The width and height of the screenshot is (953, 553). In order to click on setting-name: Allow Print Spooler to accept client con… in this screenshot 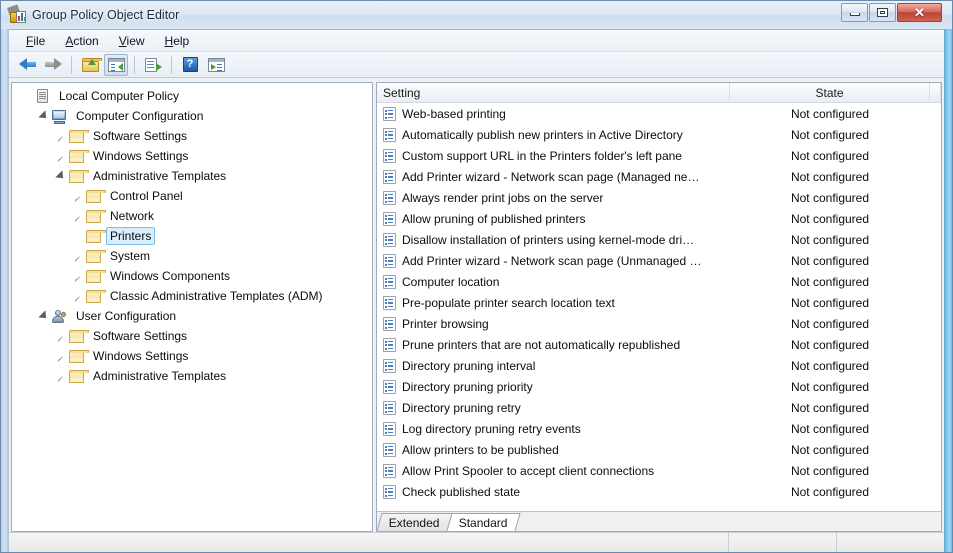, I will do `click(528, 470)`.